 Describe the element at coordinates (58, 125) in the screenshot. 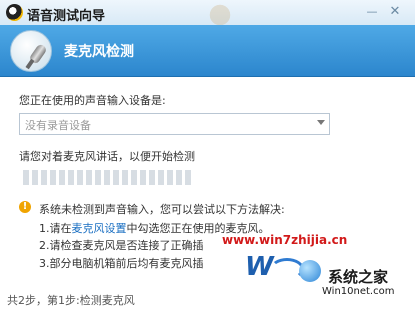

I see `selected-device: 没有录音设备` at that location.